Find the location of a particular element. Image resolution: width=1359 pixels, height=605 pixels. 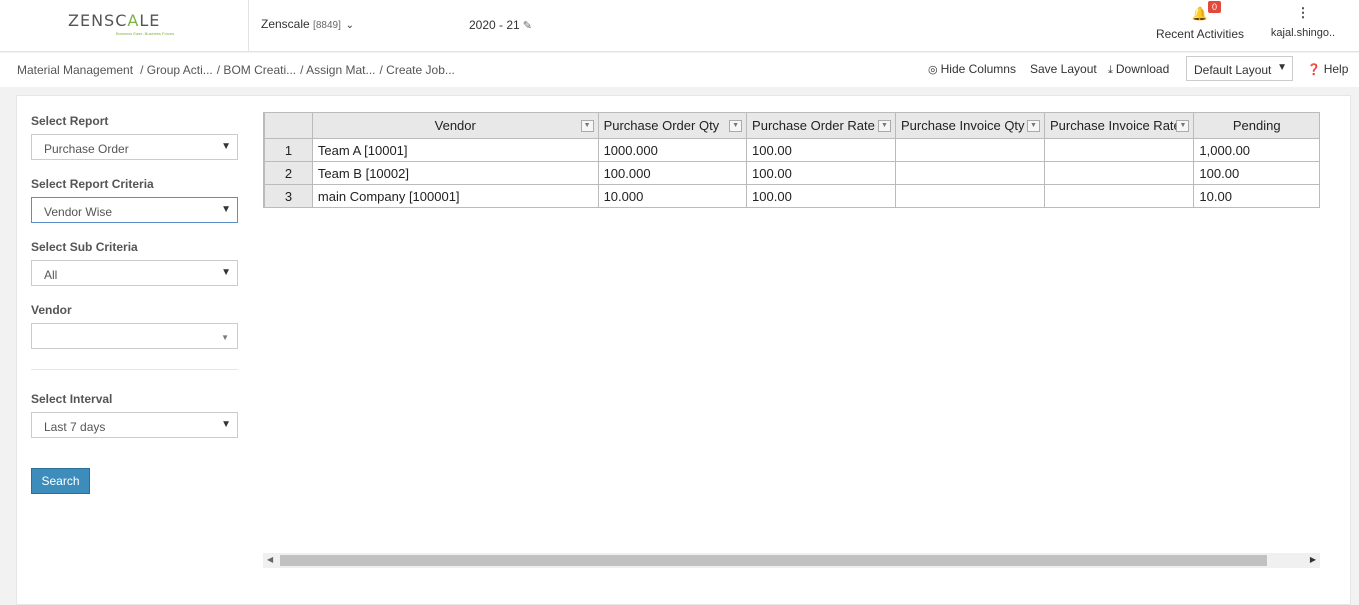

recent-activities: 🔔 0 Recent Activities is located at coordinates (1200, 21).